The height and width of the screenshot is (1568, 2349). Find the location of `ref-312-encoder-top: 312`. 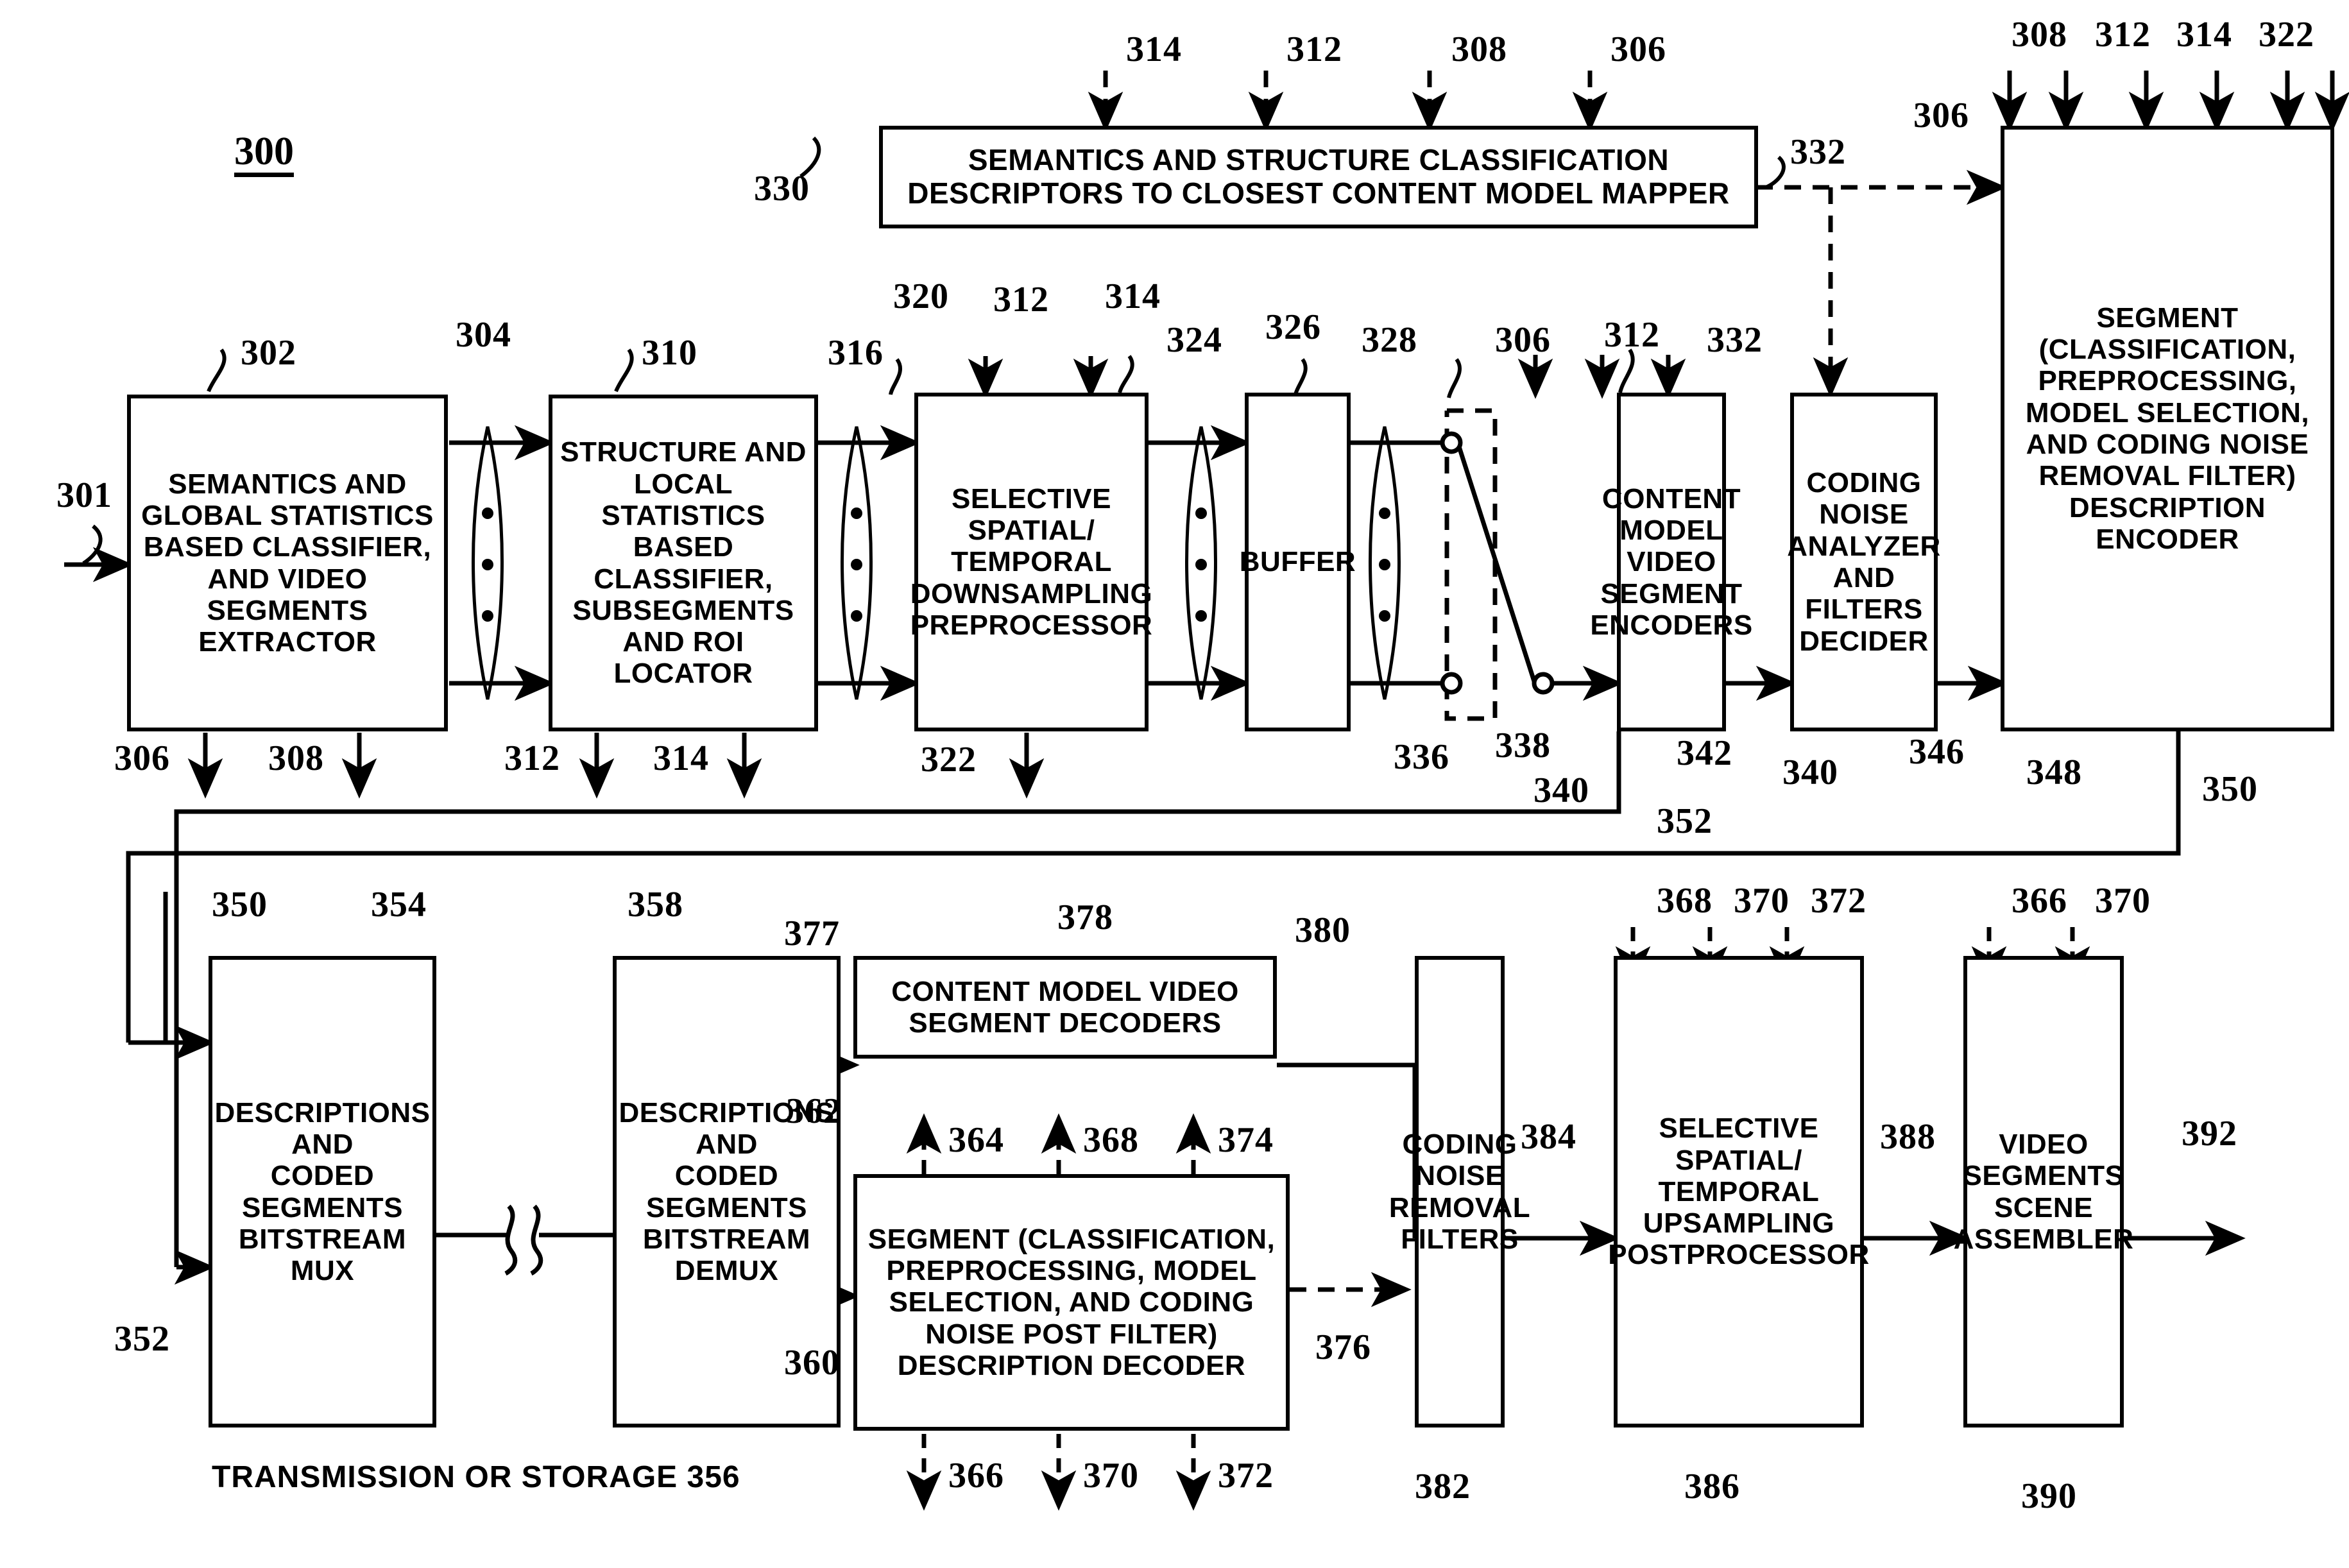

ref-312-encoder-top: 312 is located at coordinates (2123, 35).